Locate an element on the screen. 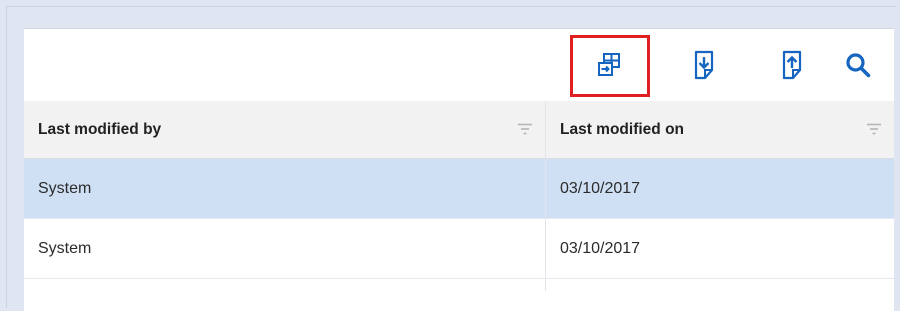  column-header-last-modified-by: Last modified by is located at coordinates (285, 129).